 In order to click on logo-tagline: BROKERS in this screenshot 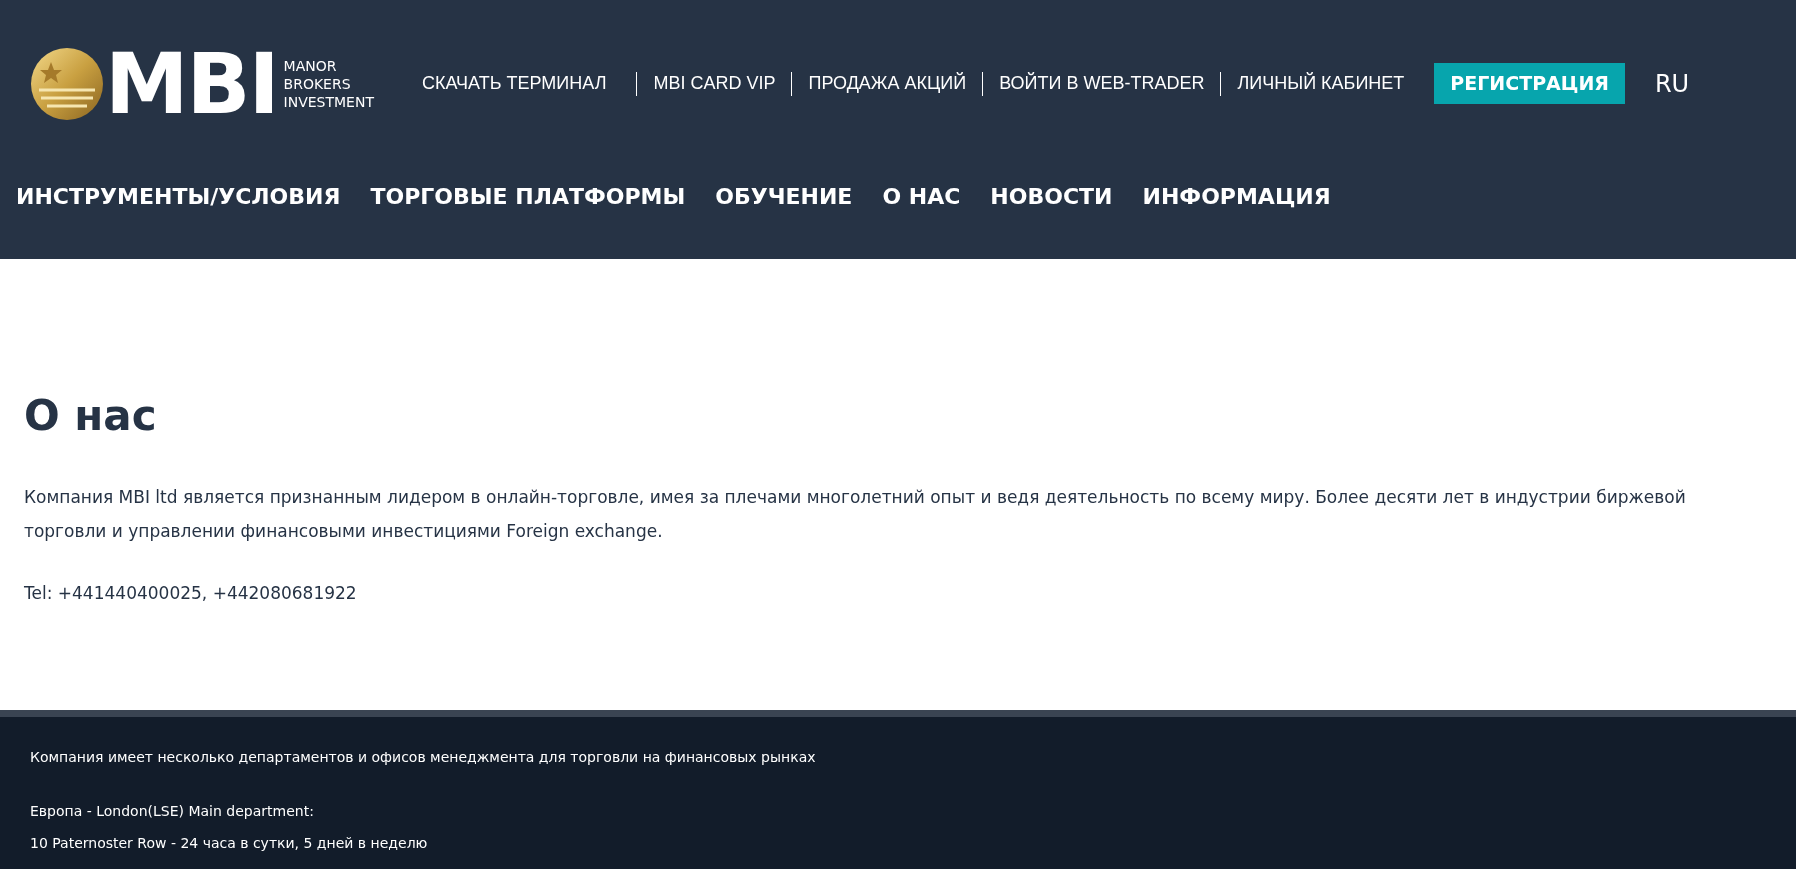, I will do `click(317, 83)`.